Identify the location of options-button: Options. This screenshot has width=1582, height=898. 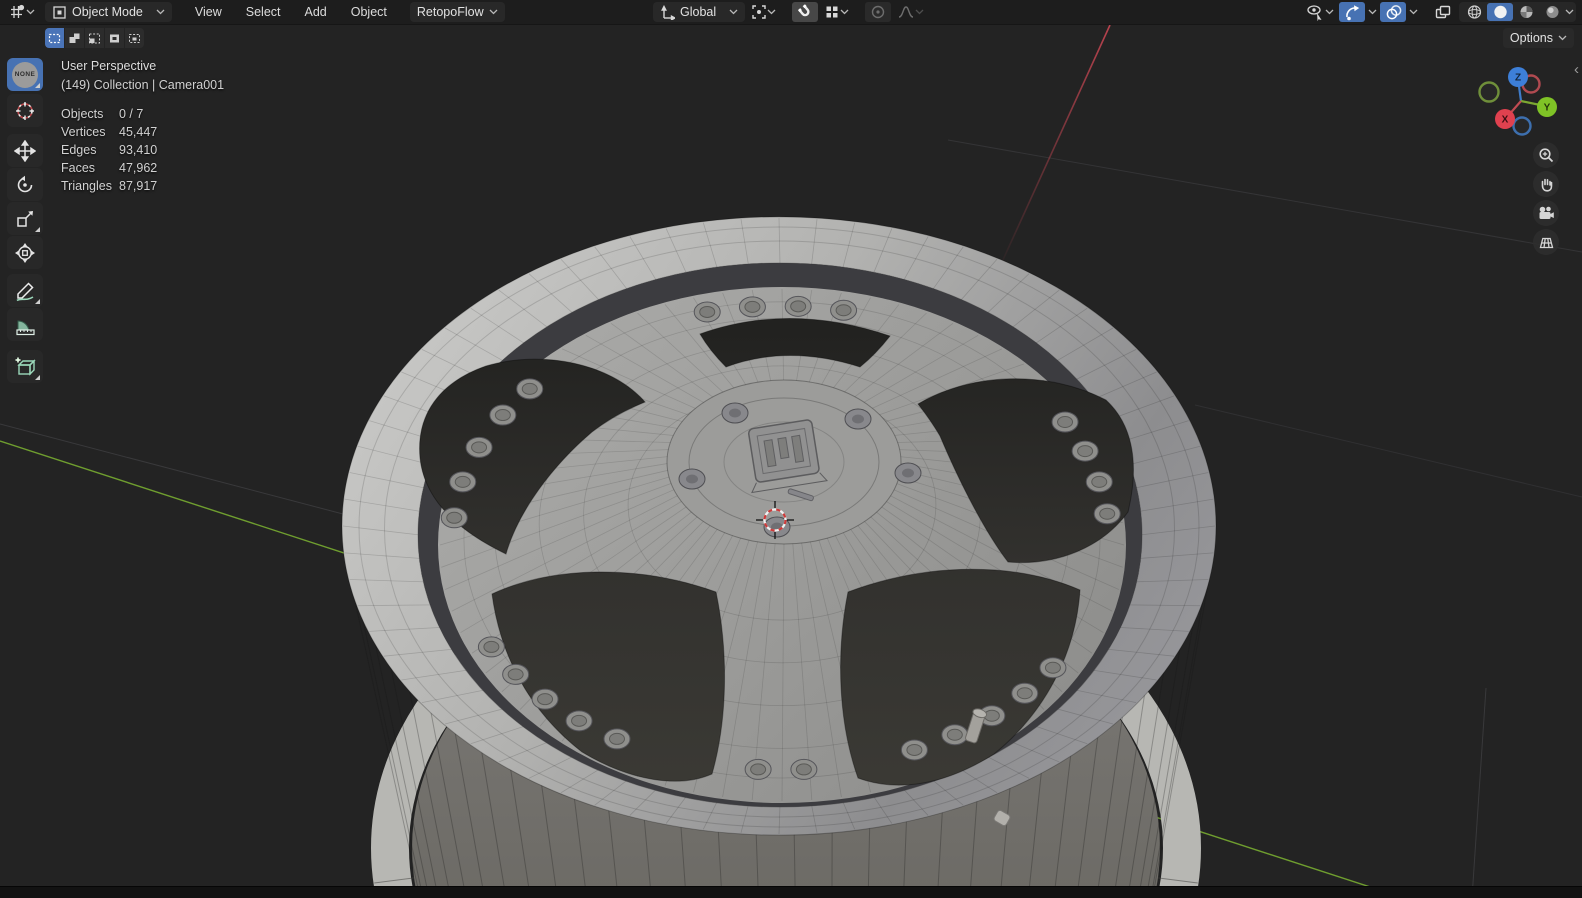
(1538, 38).